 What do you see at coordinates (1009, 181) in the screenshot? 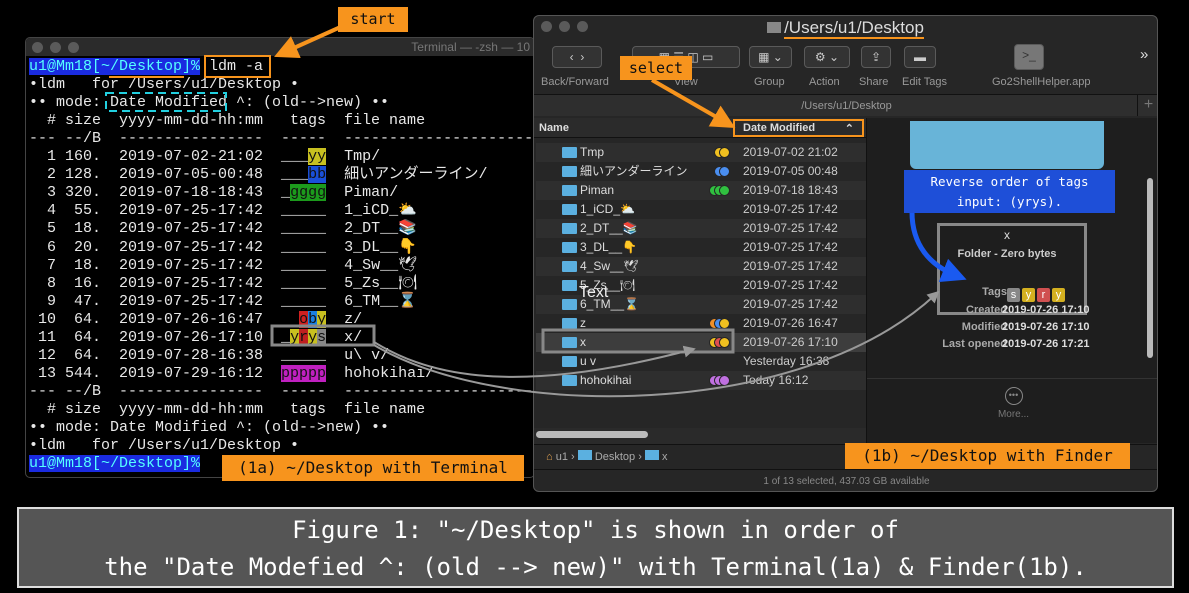
I see `note-line-1: Reverse order of tags` at bounding box center [1009, 181].